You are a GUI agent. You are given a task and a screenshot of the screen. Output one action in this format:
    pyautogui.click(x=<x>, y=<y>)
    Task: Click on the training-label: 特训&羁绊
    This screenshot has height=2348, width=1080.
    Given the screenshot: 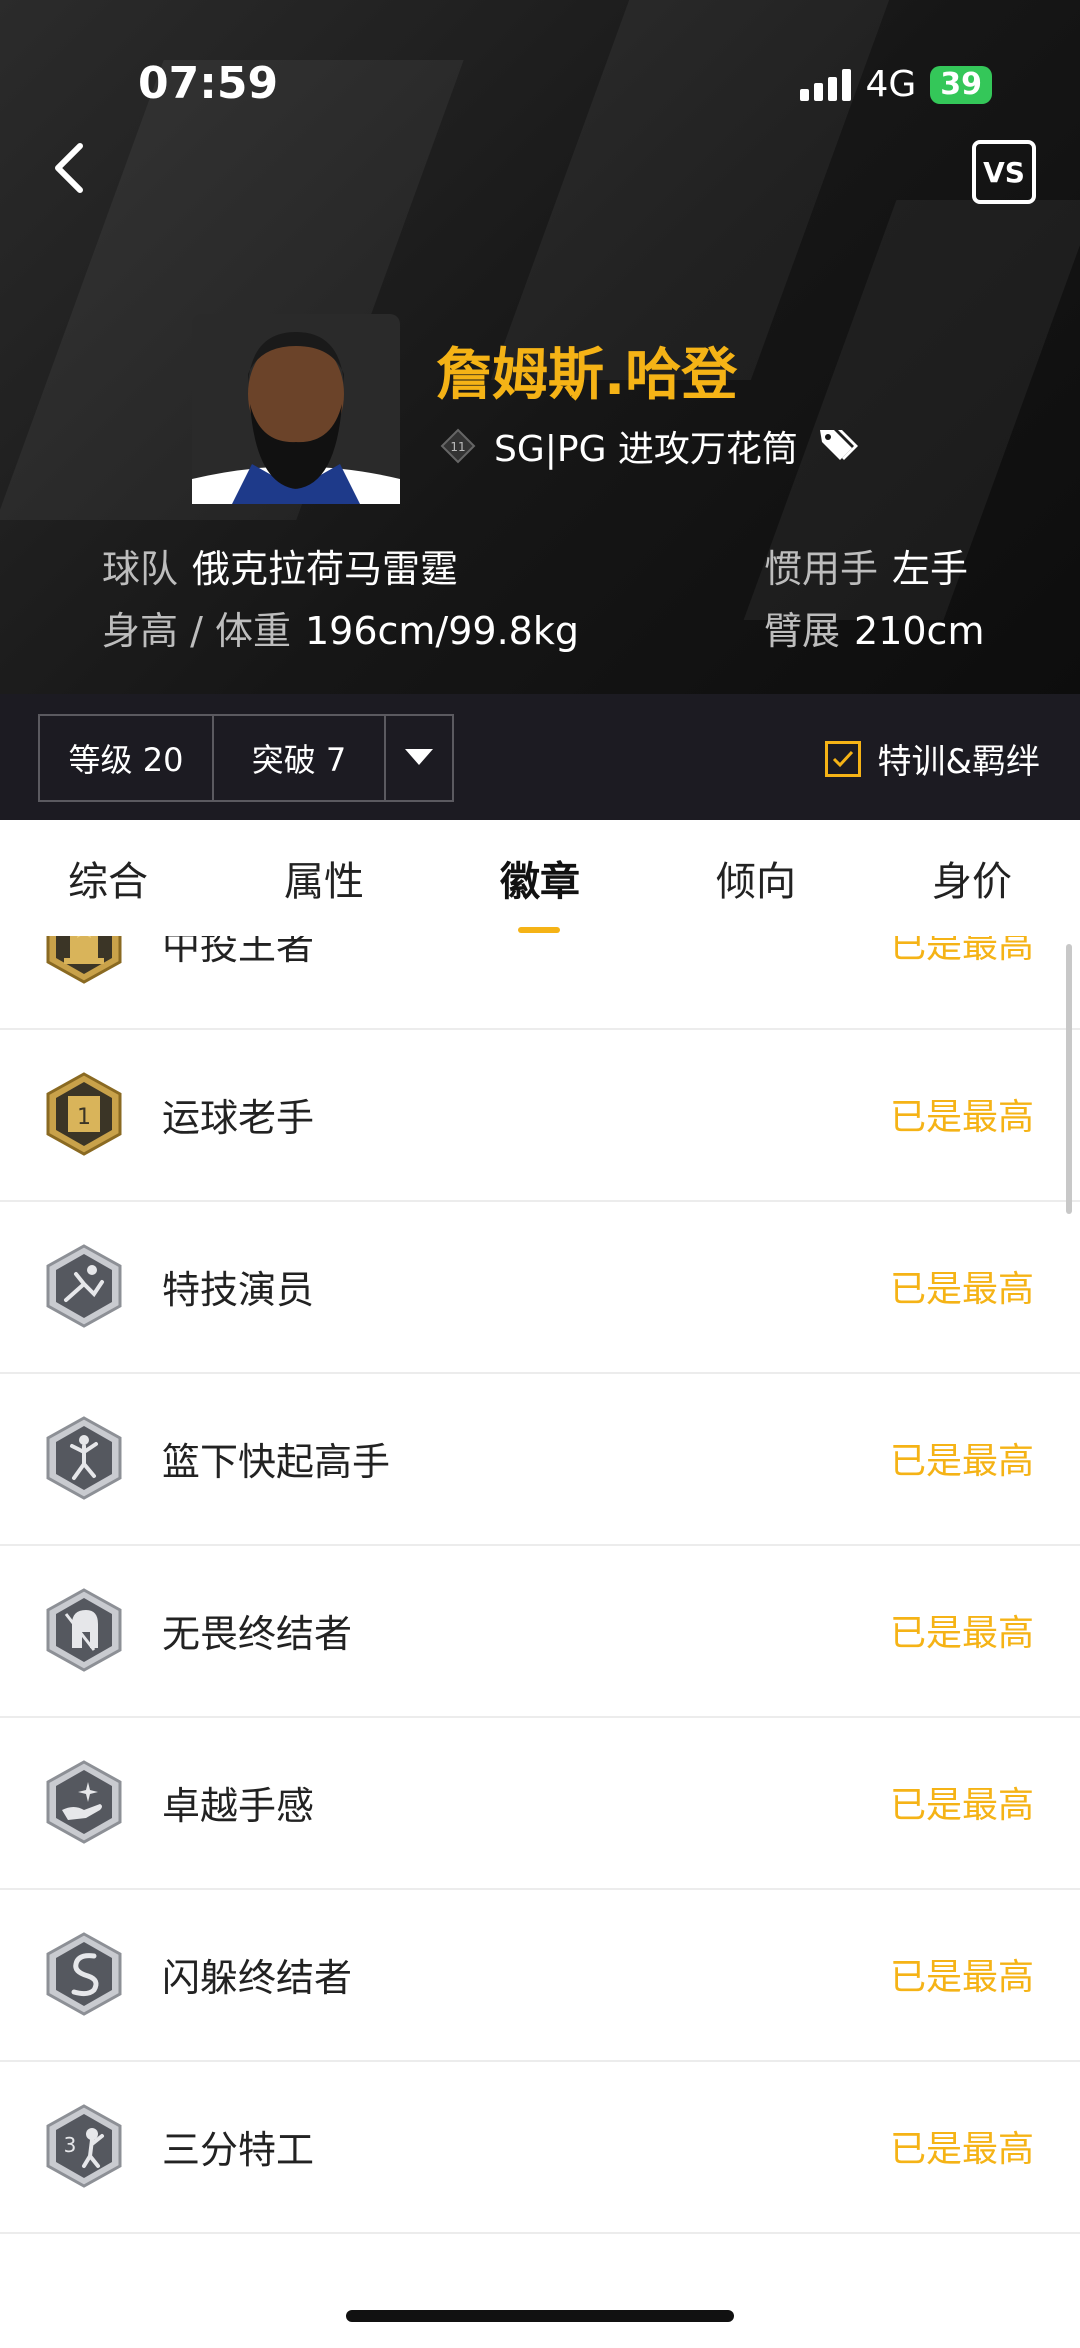 What is the action you would take?
    pyautogui.click(x=958, y=762)
    